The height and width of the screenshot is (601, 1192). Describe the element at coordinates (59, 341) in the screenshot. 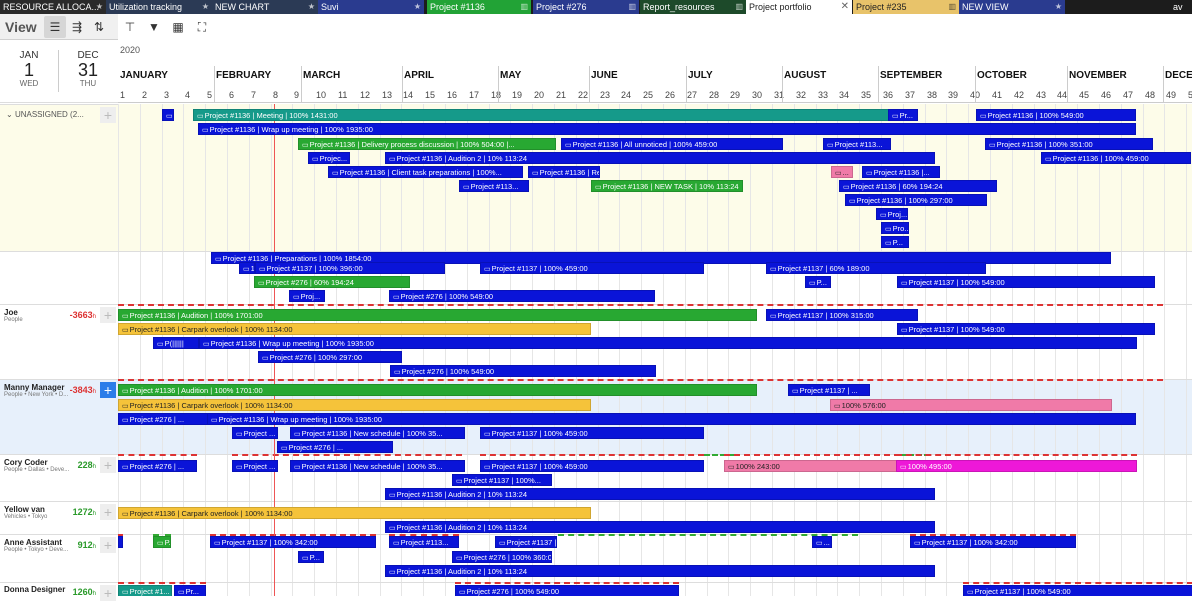

I see `resource-row-joe: Joe People -3663h +` at that location.